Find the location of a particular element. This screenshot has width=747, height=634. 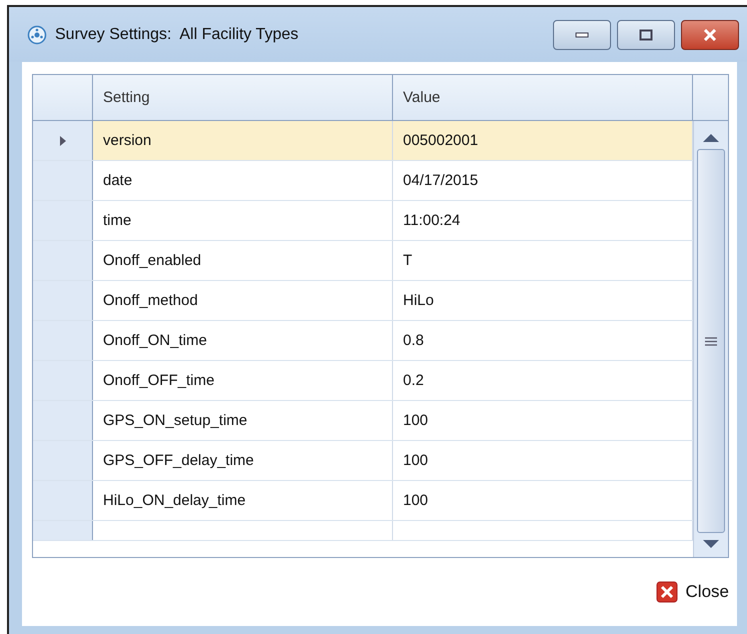

scroll-down-icon is located at coordinates (711, 544).